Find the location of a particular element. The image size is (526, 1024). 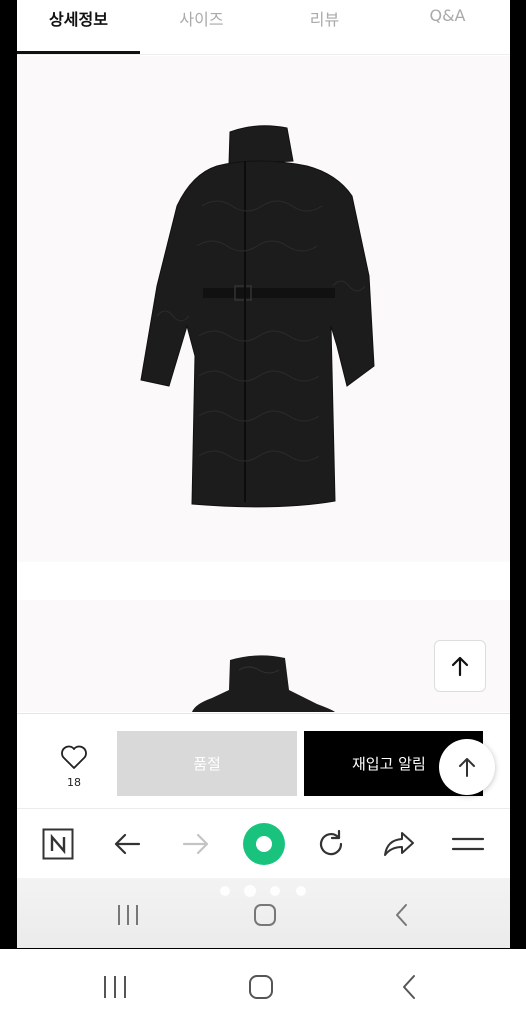

share-button is located at coordinates (399, 844).